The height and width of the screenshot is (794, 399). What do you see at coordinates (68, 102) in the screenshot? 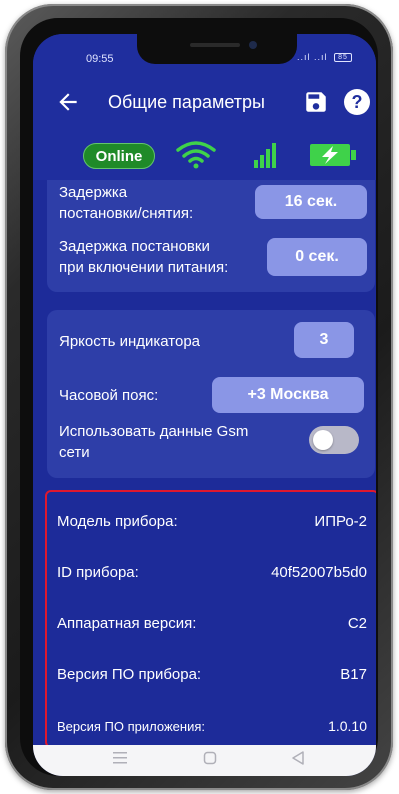
I see `arrow-left-icon` at bounding box center [68, 102].